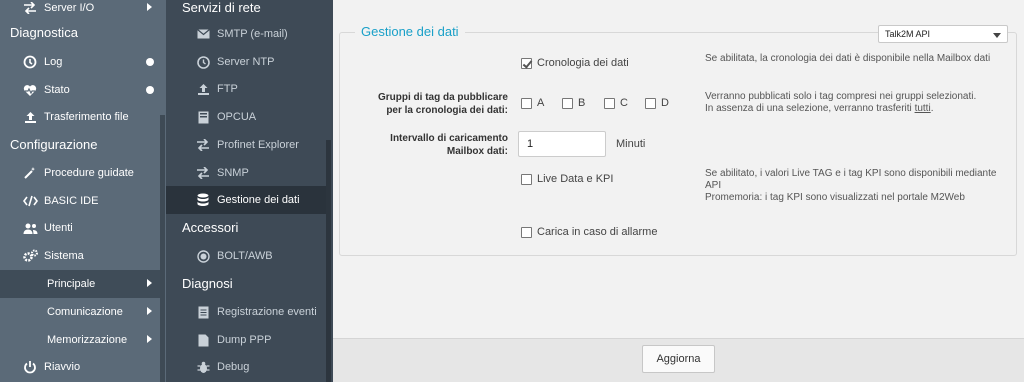  I want to click on submenu-item-smtp: SMTP (e-mail), so click(246, 34).